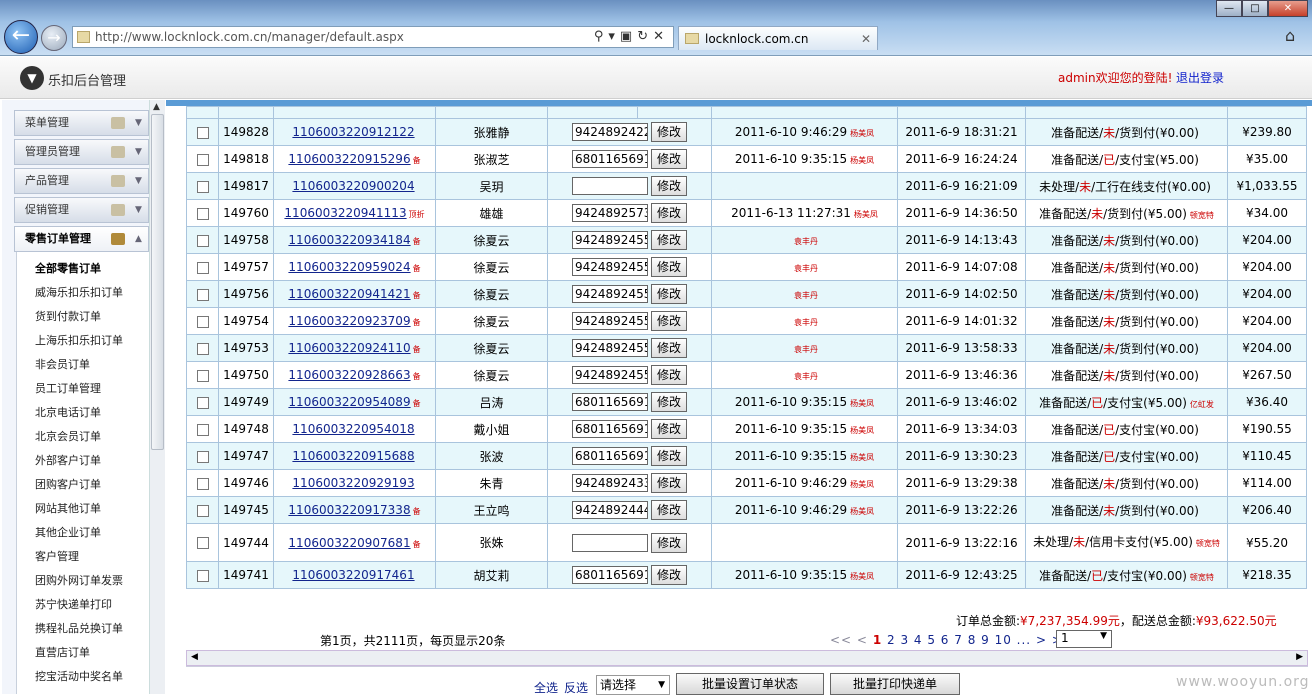 This screenshot has height=696, width=1312. What do you see at coordinates (576, 687) in the screenshot?
I see `invert-selection-link: 反选` at bounding box center [576, 687].